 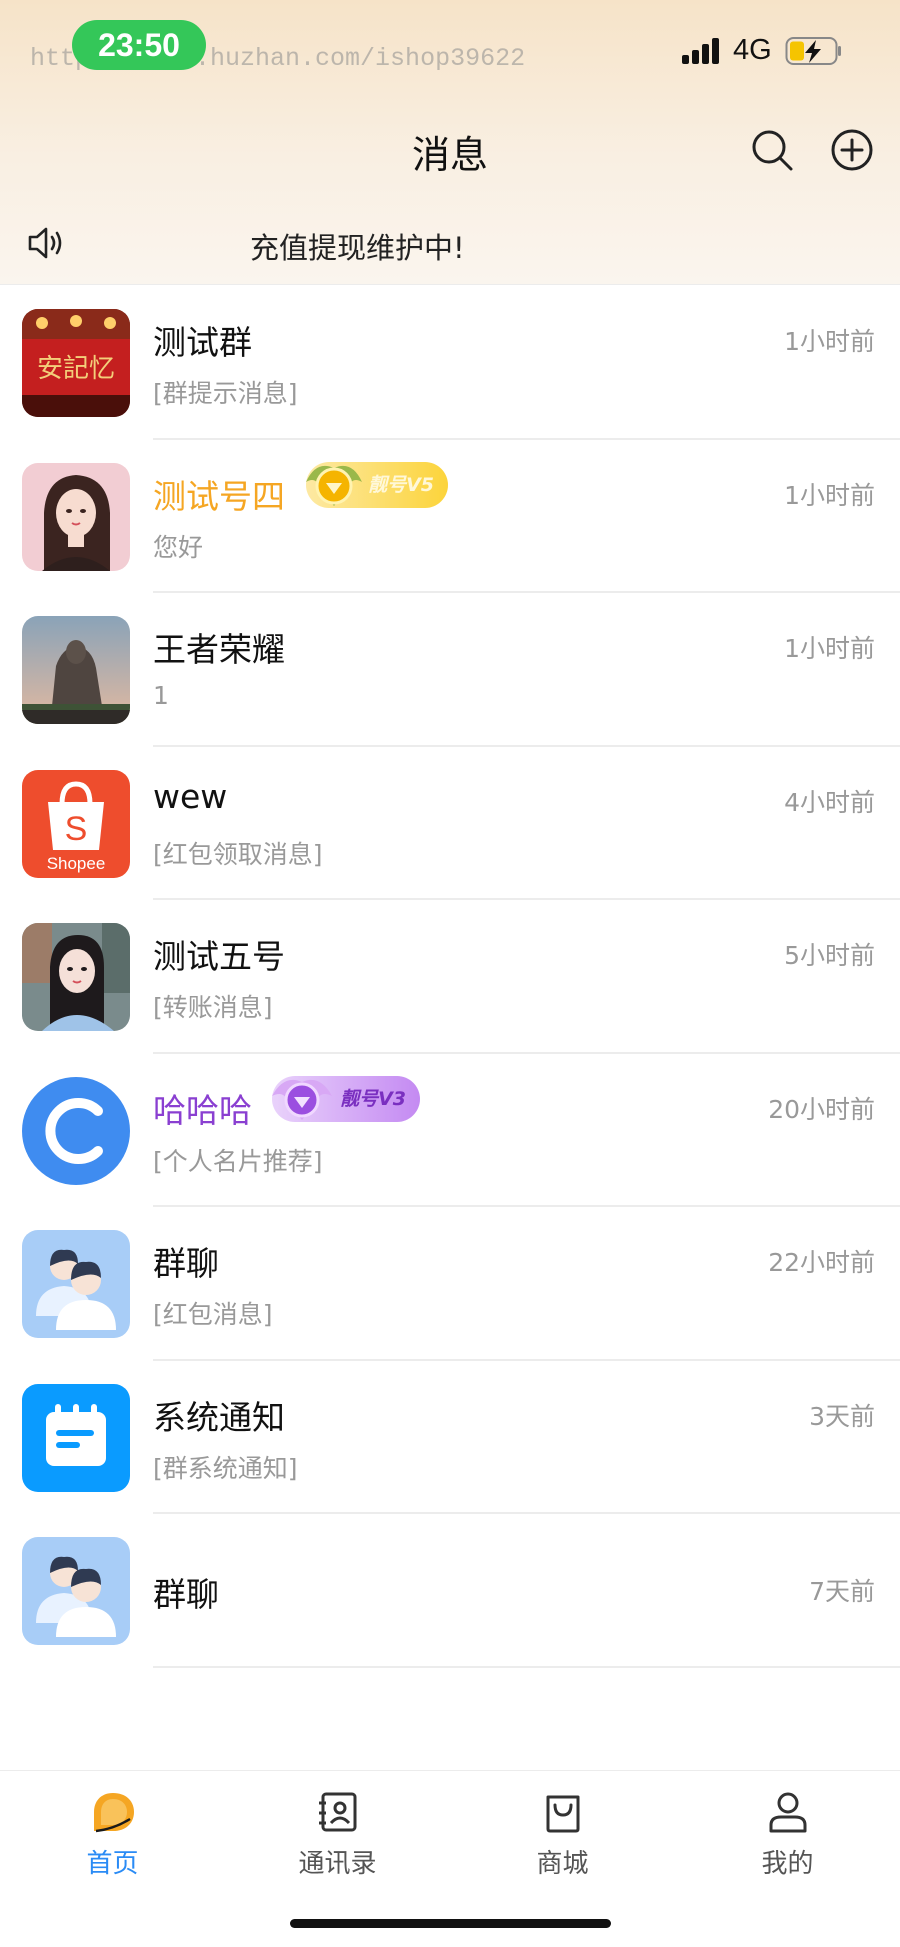 I want to click on shopping-bag-icon, so click(x=563, y=1814).